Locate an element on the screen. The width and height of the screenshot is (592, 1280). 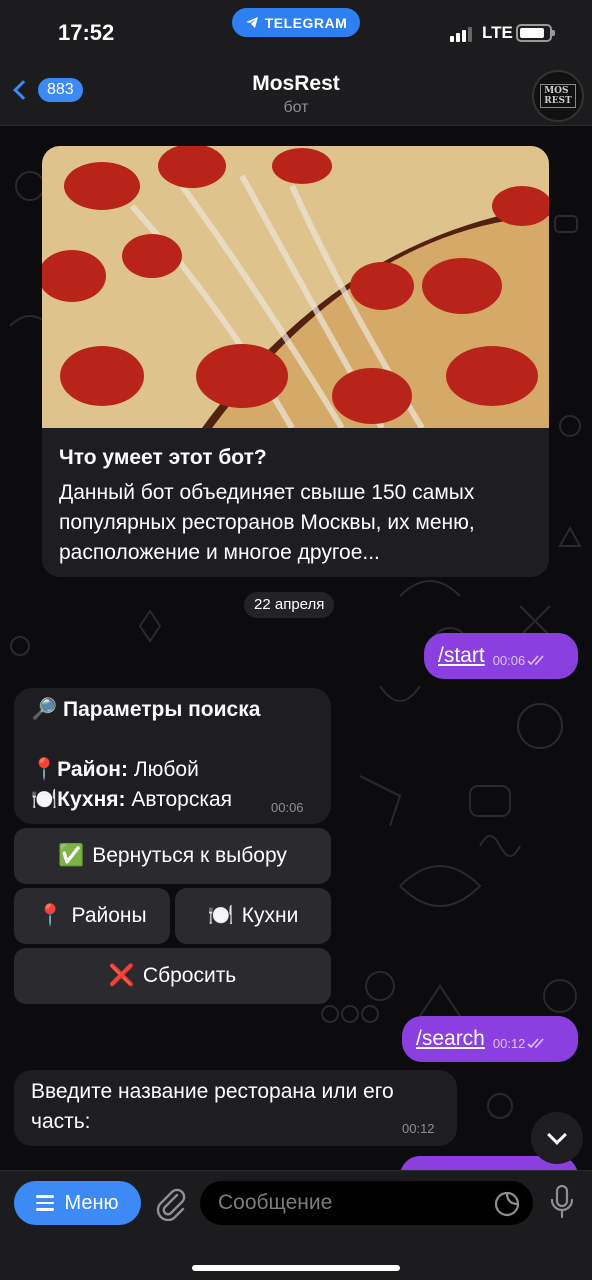
composer-bar: Меню is located at coordinates (296, 1225).